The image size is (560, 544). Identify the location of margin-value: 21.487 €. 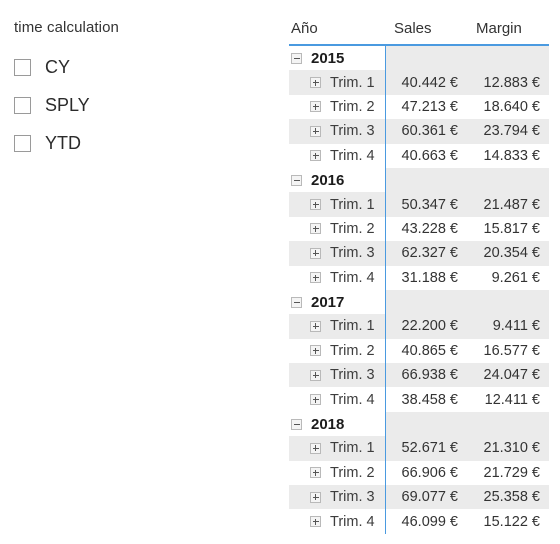
(511, 204).